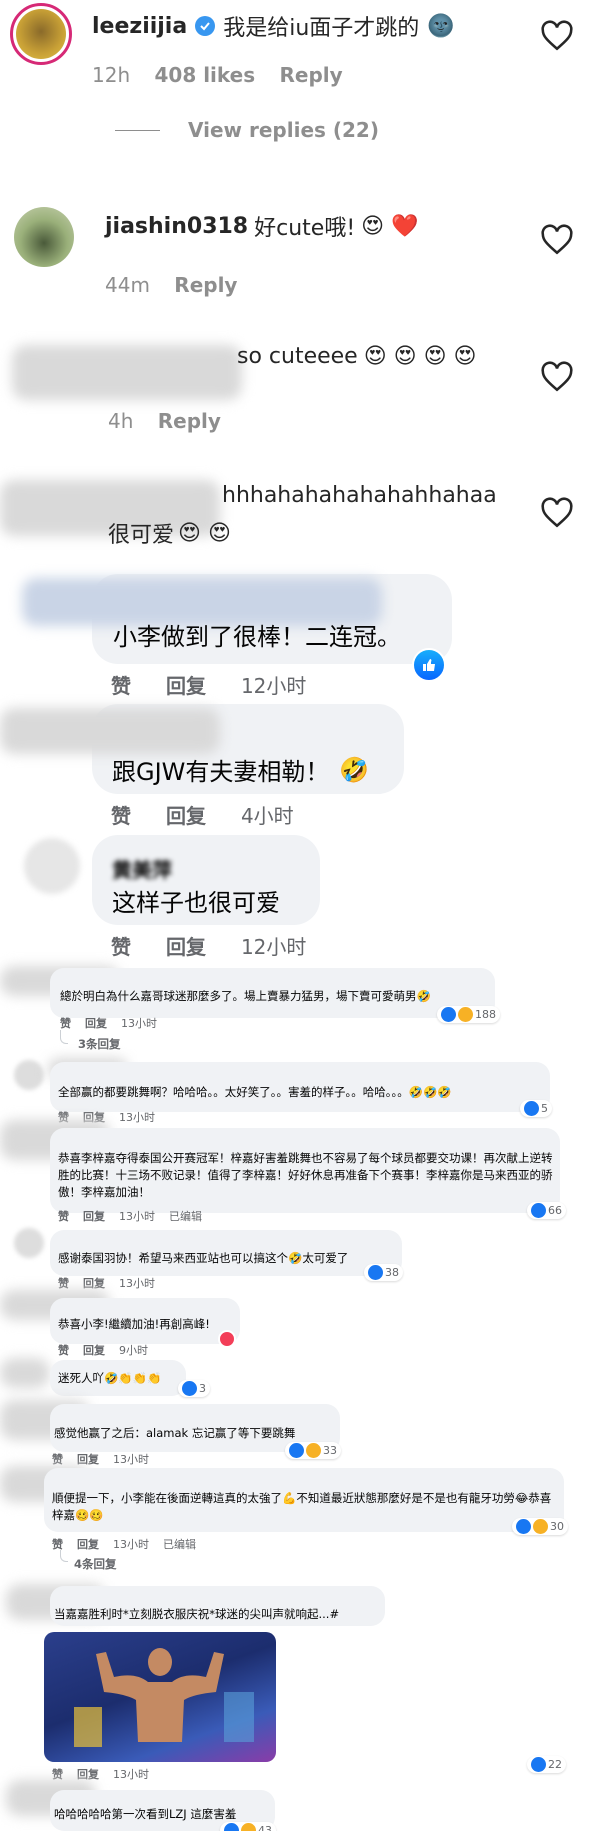 The width and height of the screenshot is (600, 1831). What do you see at coordinates (557, 1526) in the screenshot?
I see `reaction-count: 30` at bounding box center [557, 1526].